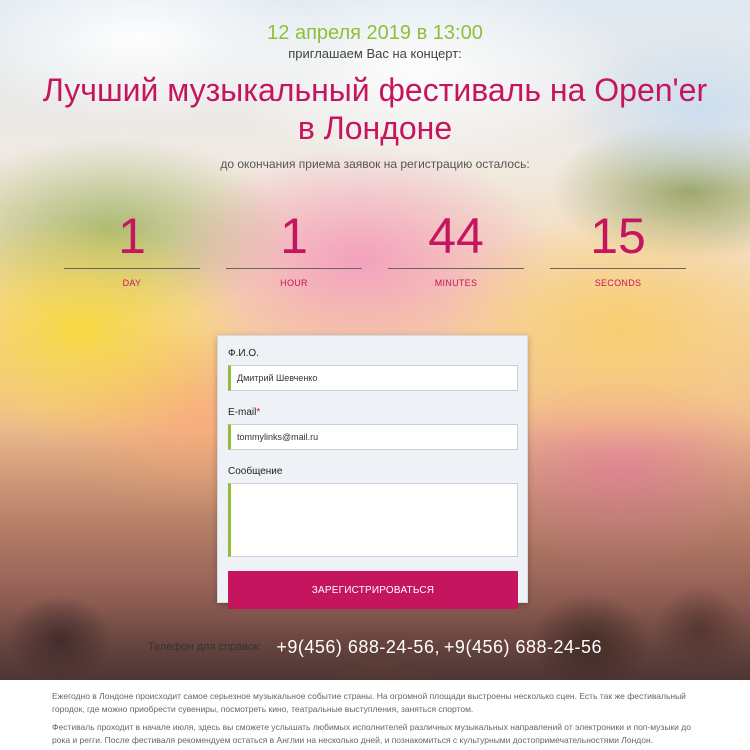  I want to click on countdown-value: 44, so click(456, 236).